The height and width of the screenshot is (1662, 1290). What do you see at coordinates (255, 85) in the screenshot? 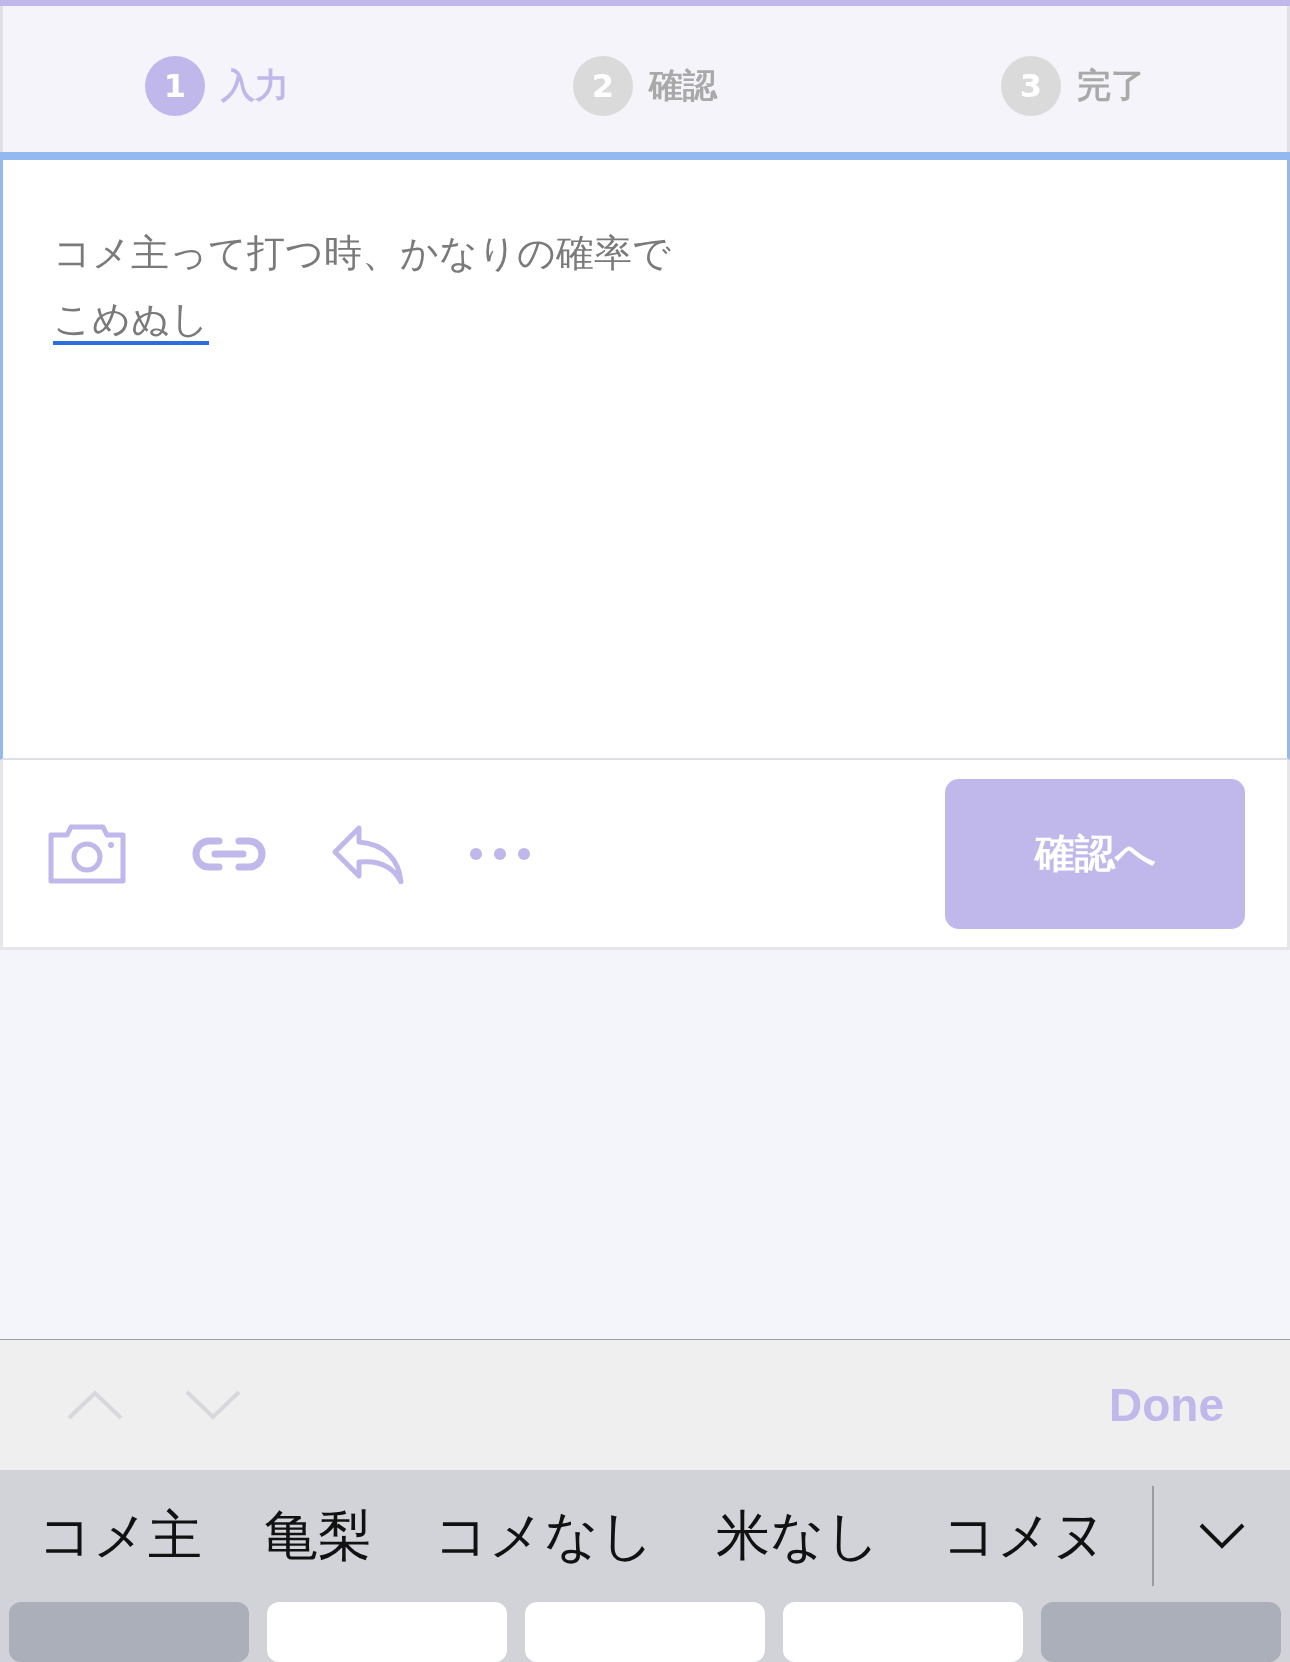
I see `step-label: 入力` at bounding box center [255, 85].